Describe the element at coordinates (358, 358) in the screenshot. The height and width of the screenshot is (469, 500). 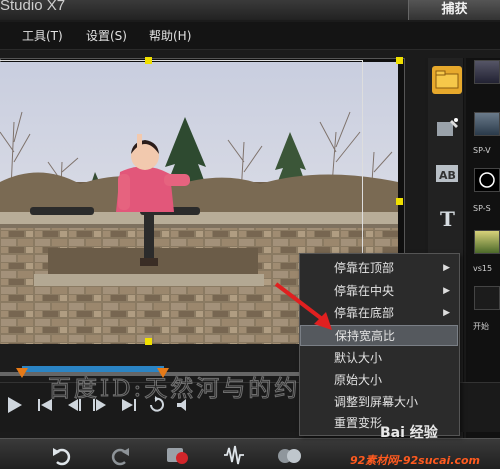
I see `menu-item-label: 默认大小` at that location.